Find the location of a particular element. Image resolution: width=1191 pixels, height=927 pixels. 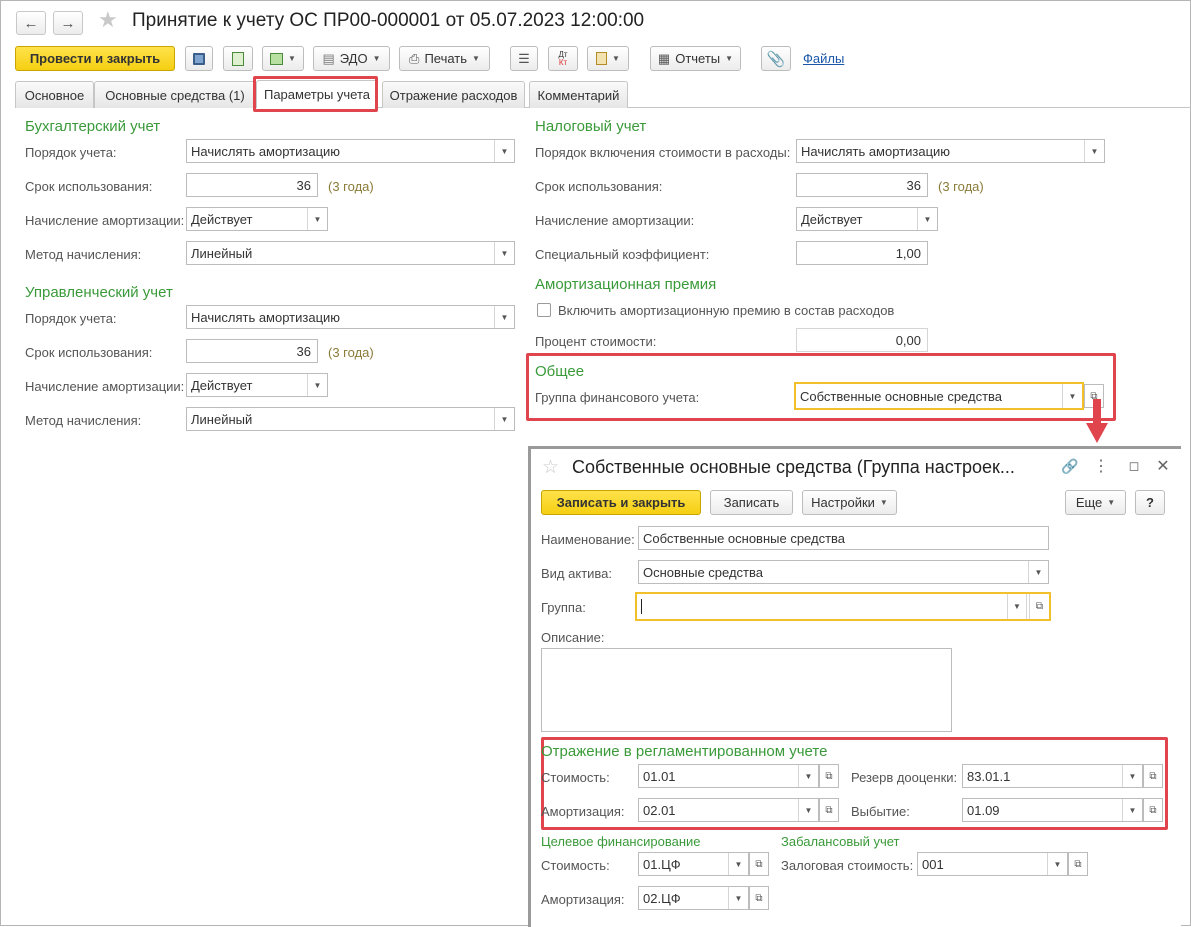

tax-coef-input: 1,00 is located at coordinates (862, 253).